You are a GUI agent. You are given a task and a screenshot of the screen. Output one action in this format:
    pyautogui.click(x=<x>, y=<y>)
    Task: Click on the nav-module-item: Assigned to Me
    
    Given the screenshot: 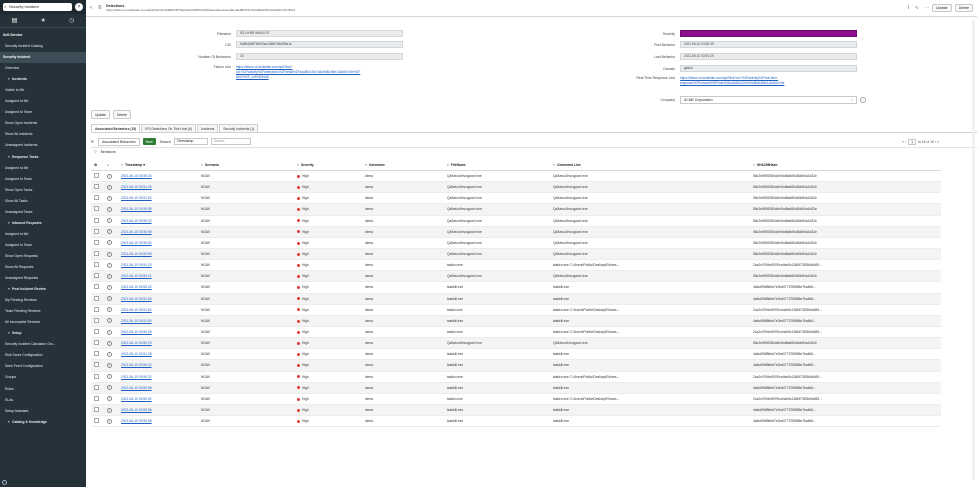 What is the action you would take?
    pyautogui.click(x=43, y=234)
    